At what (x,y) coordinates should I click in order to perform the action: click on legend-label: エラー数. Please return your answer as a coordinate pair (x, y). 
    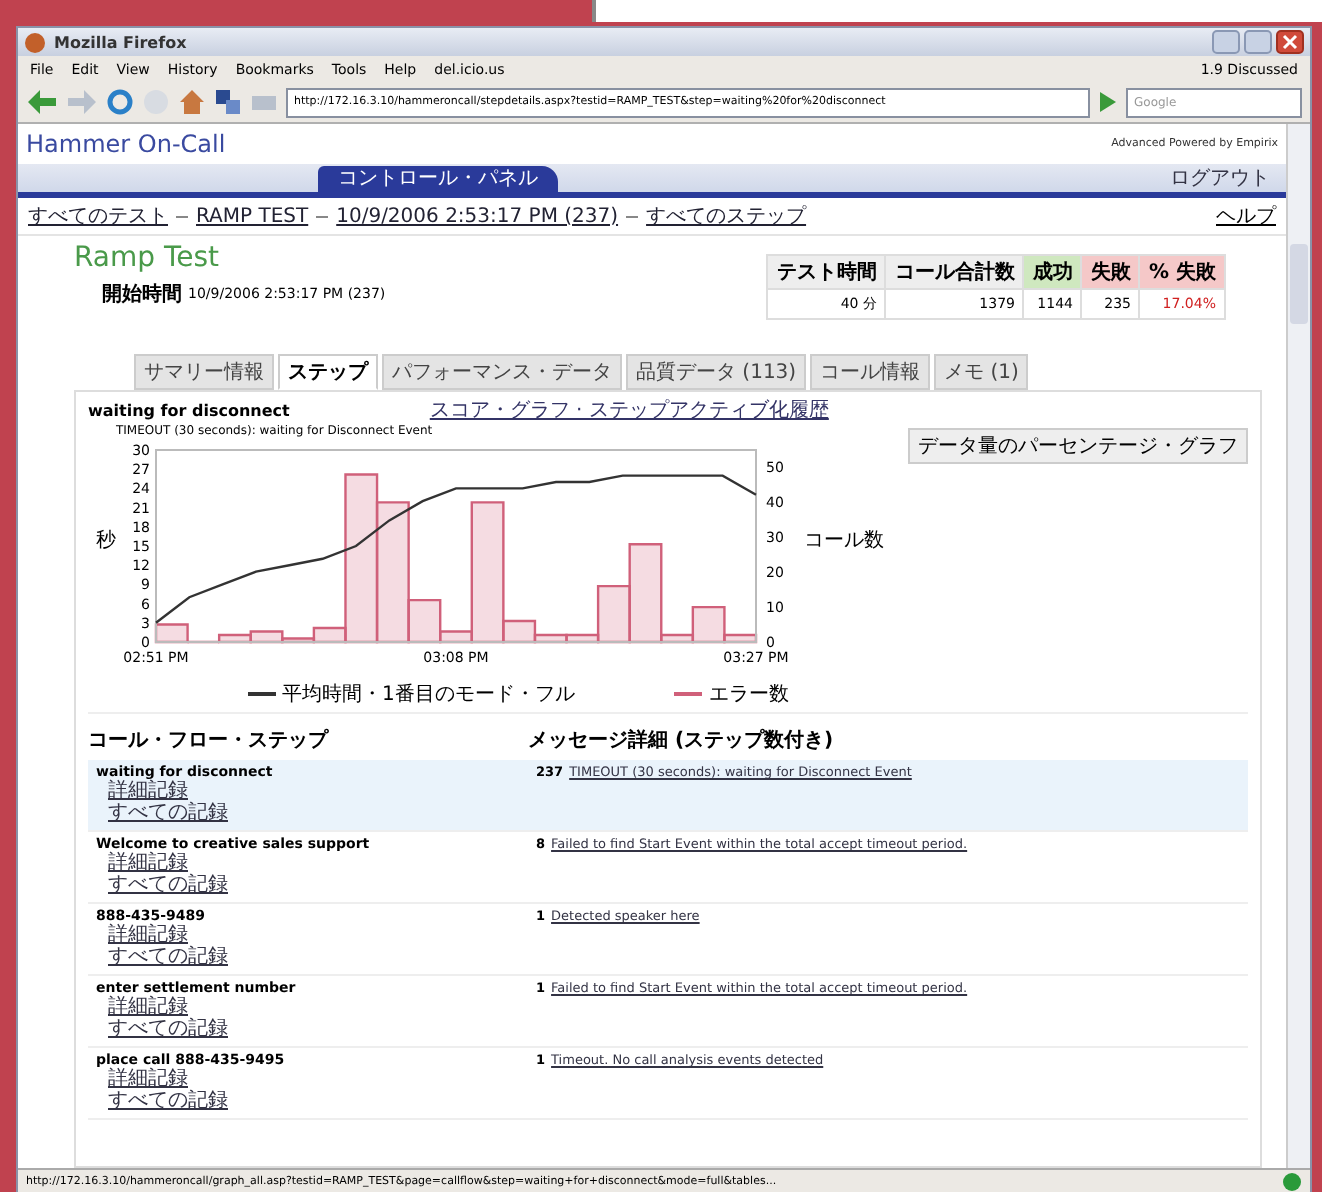
    Looking at the image, I should click on (748, 695).